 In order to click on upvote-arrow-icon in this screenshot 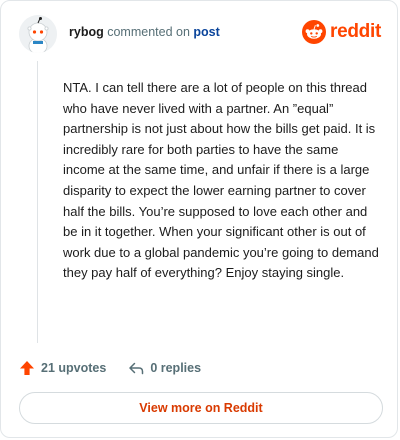, I will do `click(27, 368)`.